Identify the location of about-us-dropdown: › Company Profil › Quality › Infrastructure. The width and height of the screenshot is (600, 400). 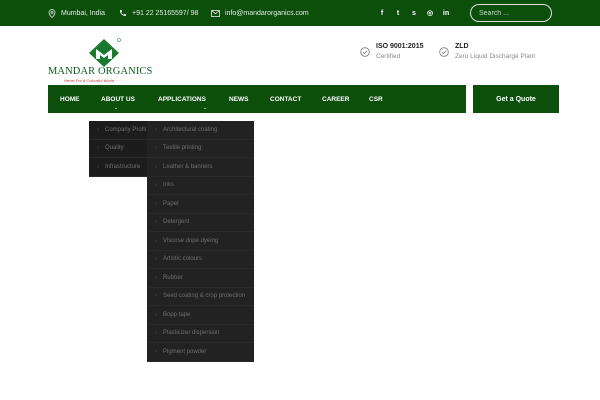
(122, 149).